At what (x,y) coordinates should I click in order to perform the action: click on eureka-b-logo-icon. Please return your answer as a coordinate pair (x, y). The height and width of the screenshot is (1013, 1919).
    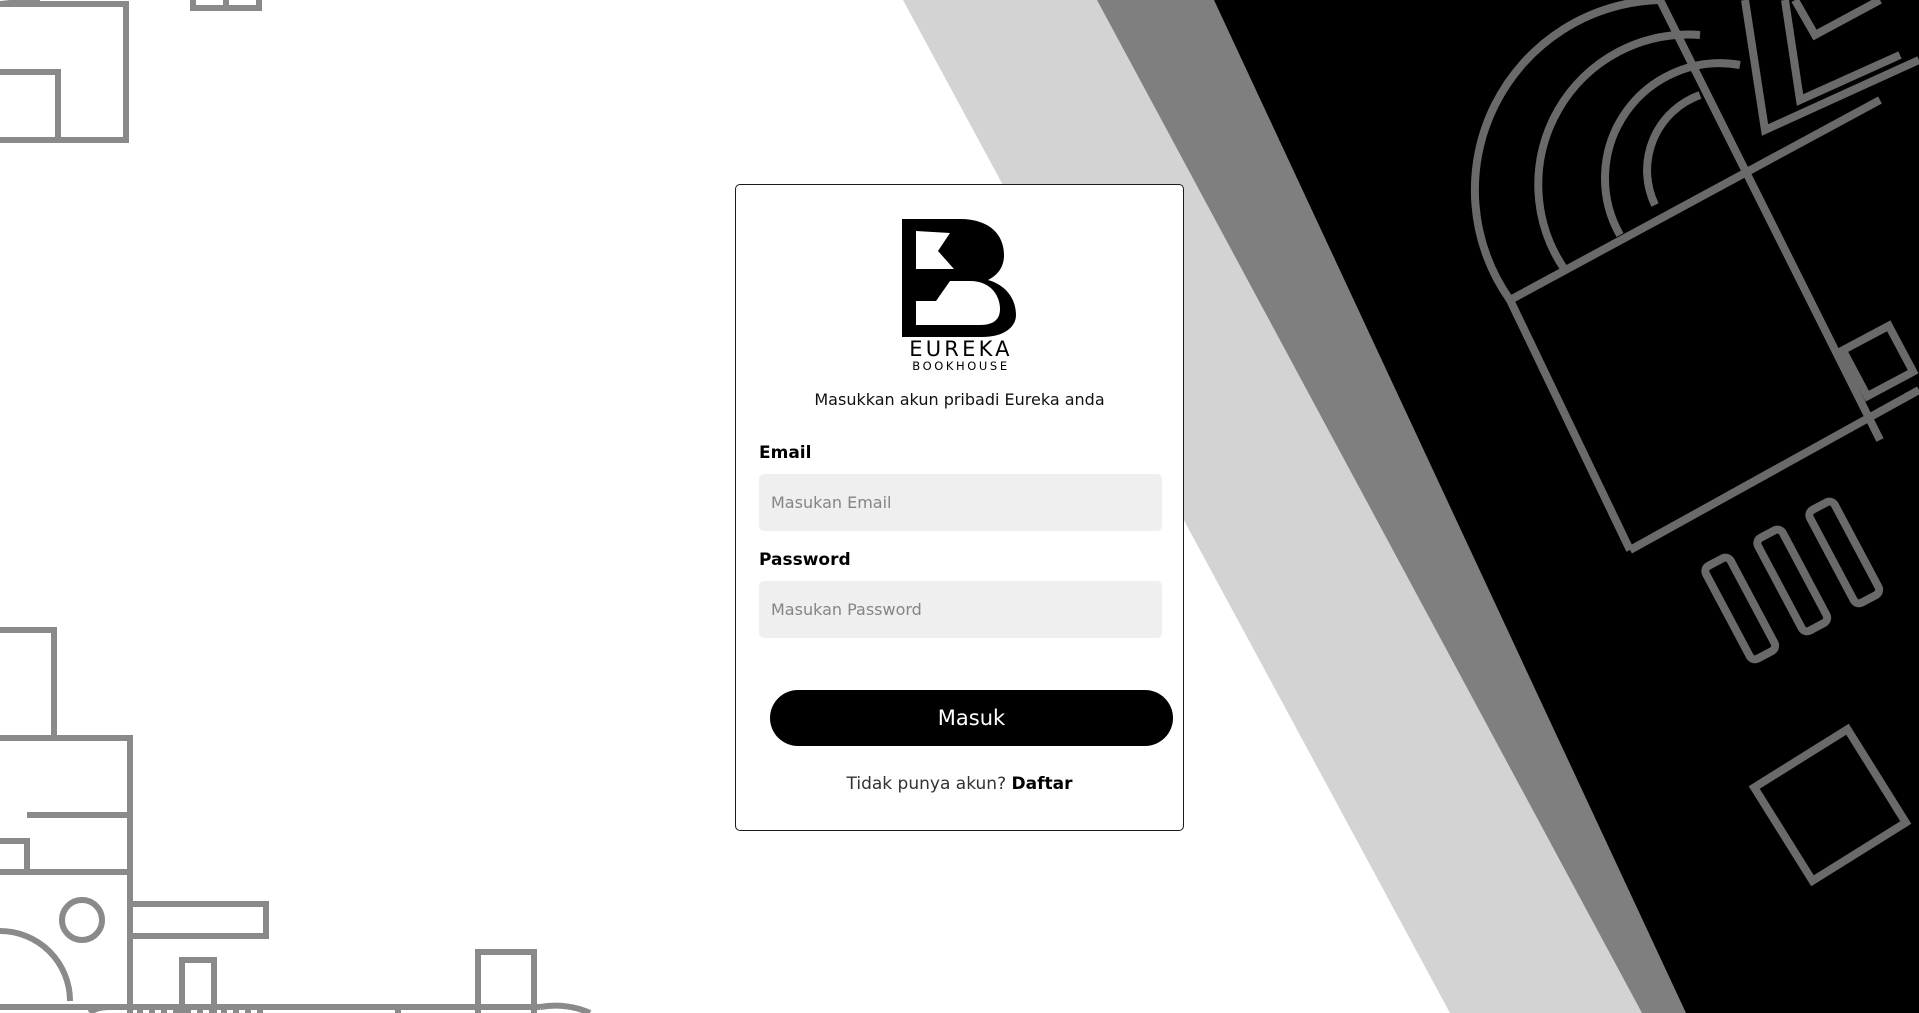
    Looking at the image, I should click on (958, 278).